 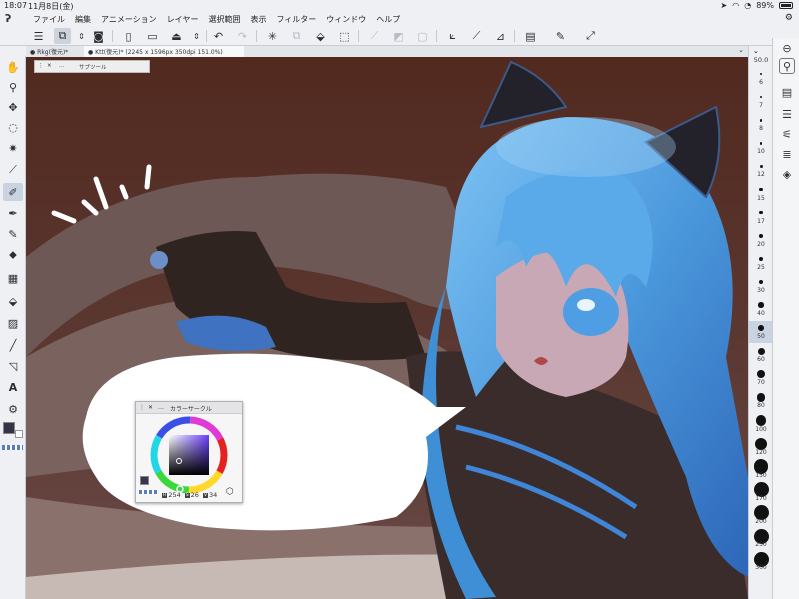 I want to click on ruler-pen-icon: ⟀, so click(x=452, y=36).